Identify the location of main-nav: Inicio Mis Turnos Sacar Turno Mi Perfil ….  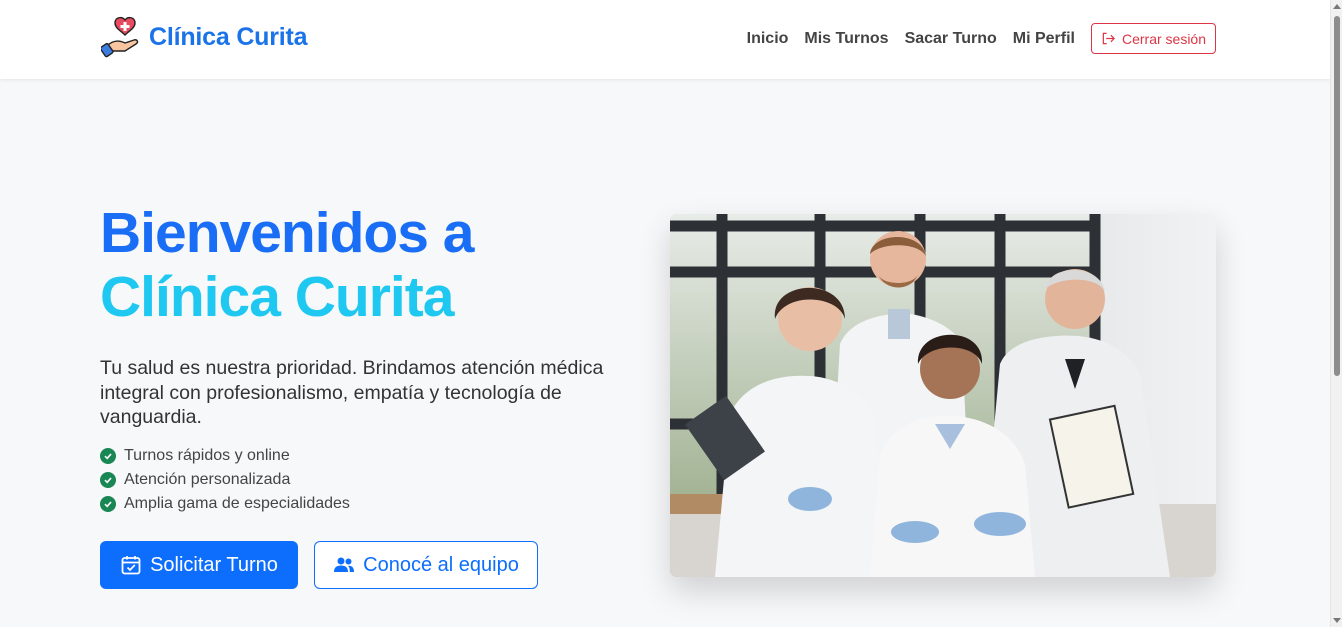
(981, 38).